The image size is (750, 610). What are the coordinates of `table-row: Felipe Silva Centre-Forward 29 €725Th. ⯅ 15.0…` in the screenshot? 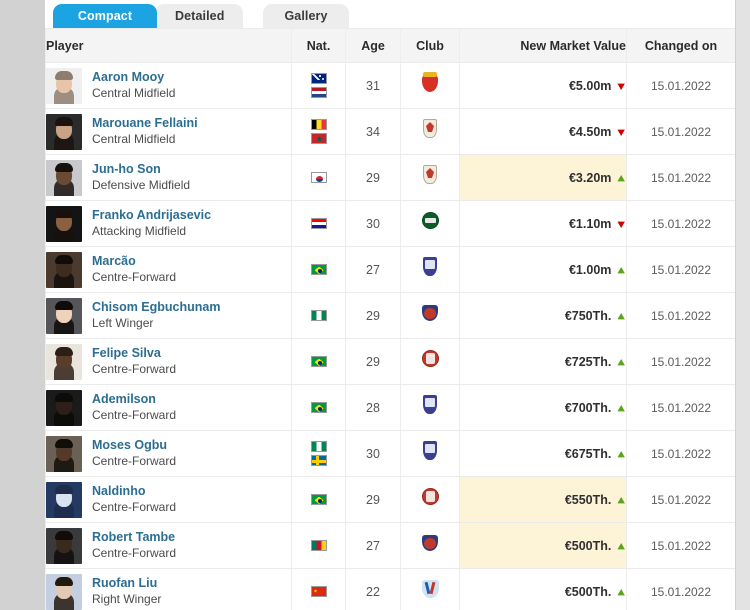 It's located at (390, 361).